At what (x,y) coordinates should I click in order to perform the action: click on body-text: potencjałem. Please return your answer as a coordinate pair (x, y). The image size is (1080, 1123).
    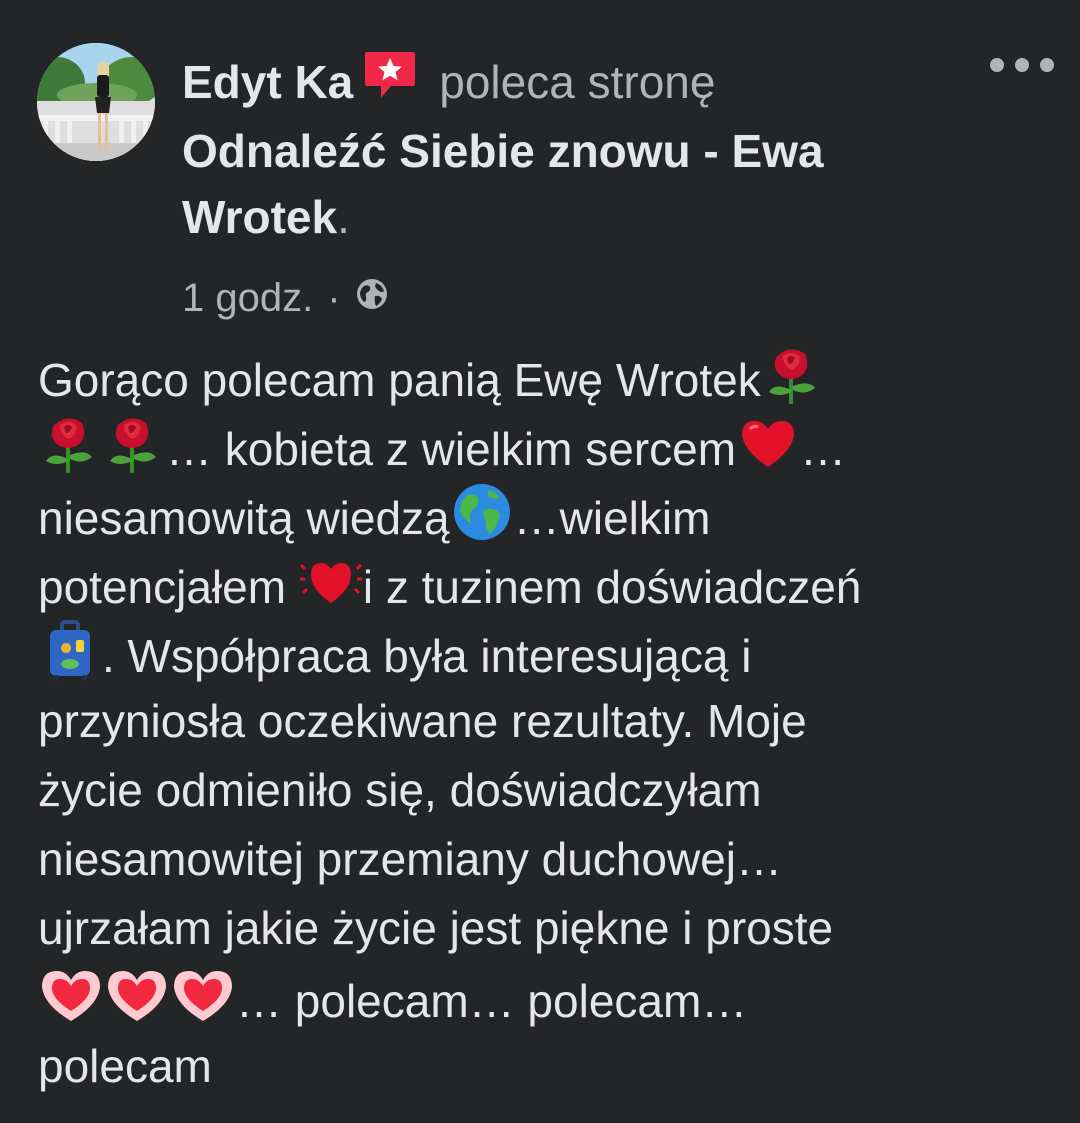
    Looking at the image, I should click on (168, 587).